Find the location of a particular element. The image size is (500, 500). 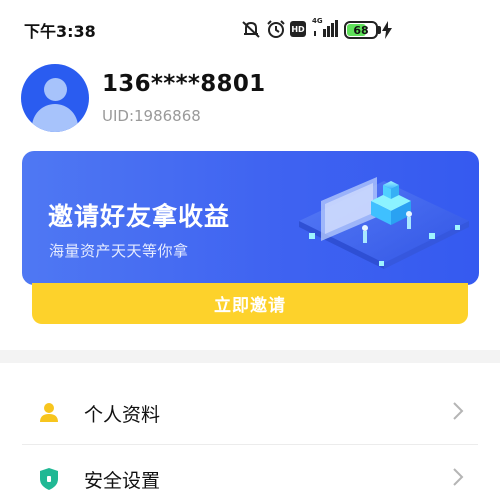

invite-now-button: 立即邀请 is located at coordinates (250, 303).